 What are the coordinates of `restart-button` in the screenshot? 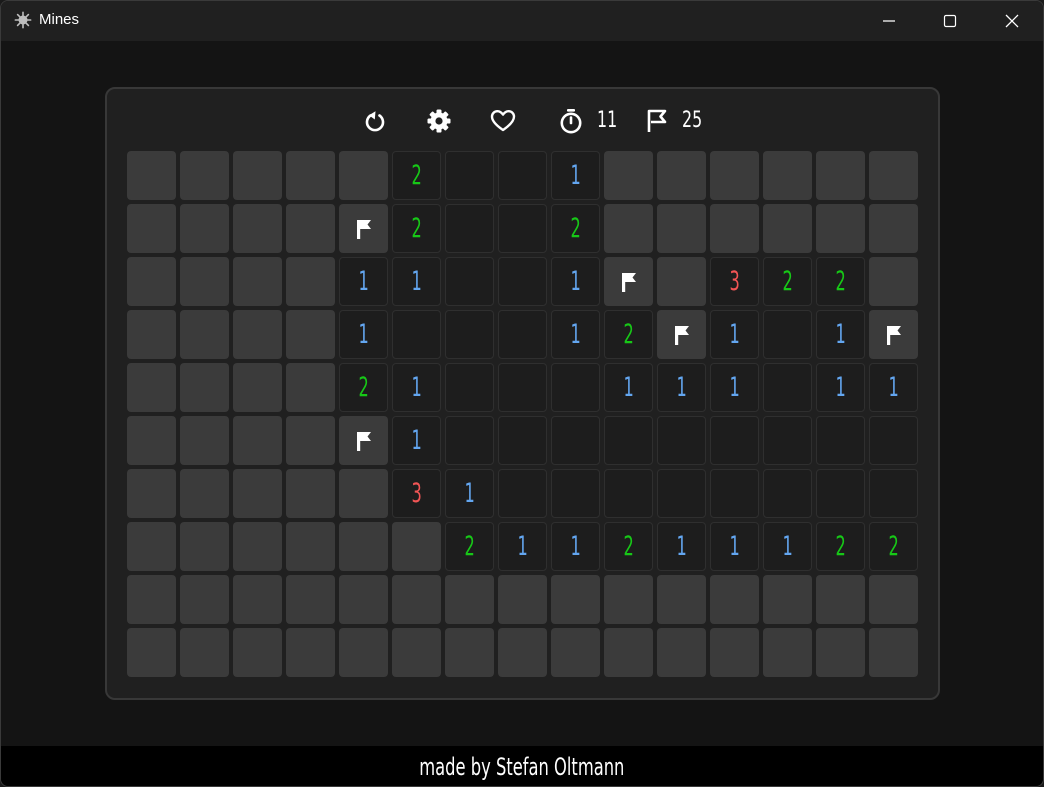 It's located at (375, 121).